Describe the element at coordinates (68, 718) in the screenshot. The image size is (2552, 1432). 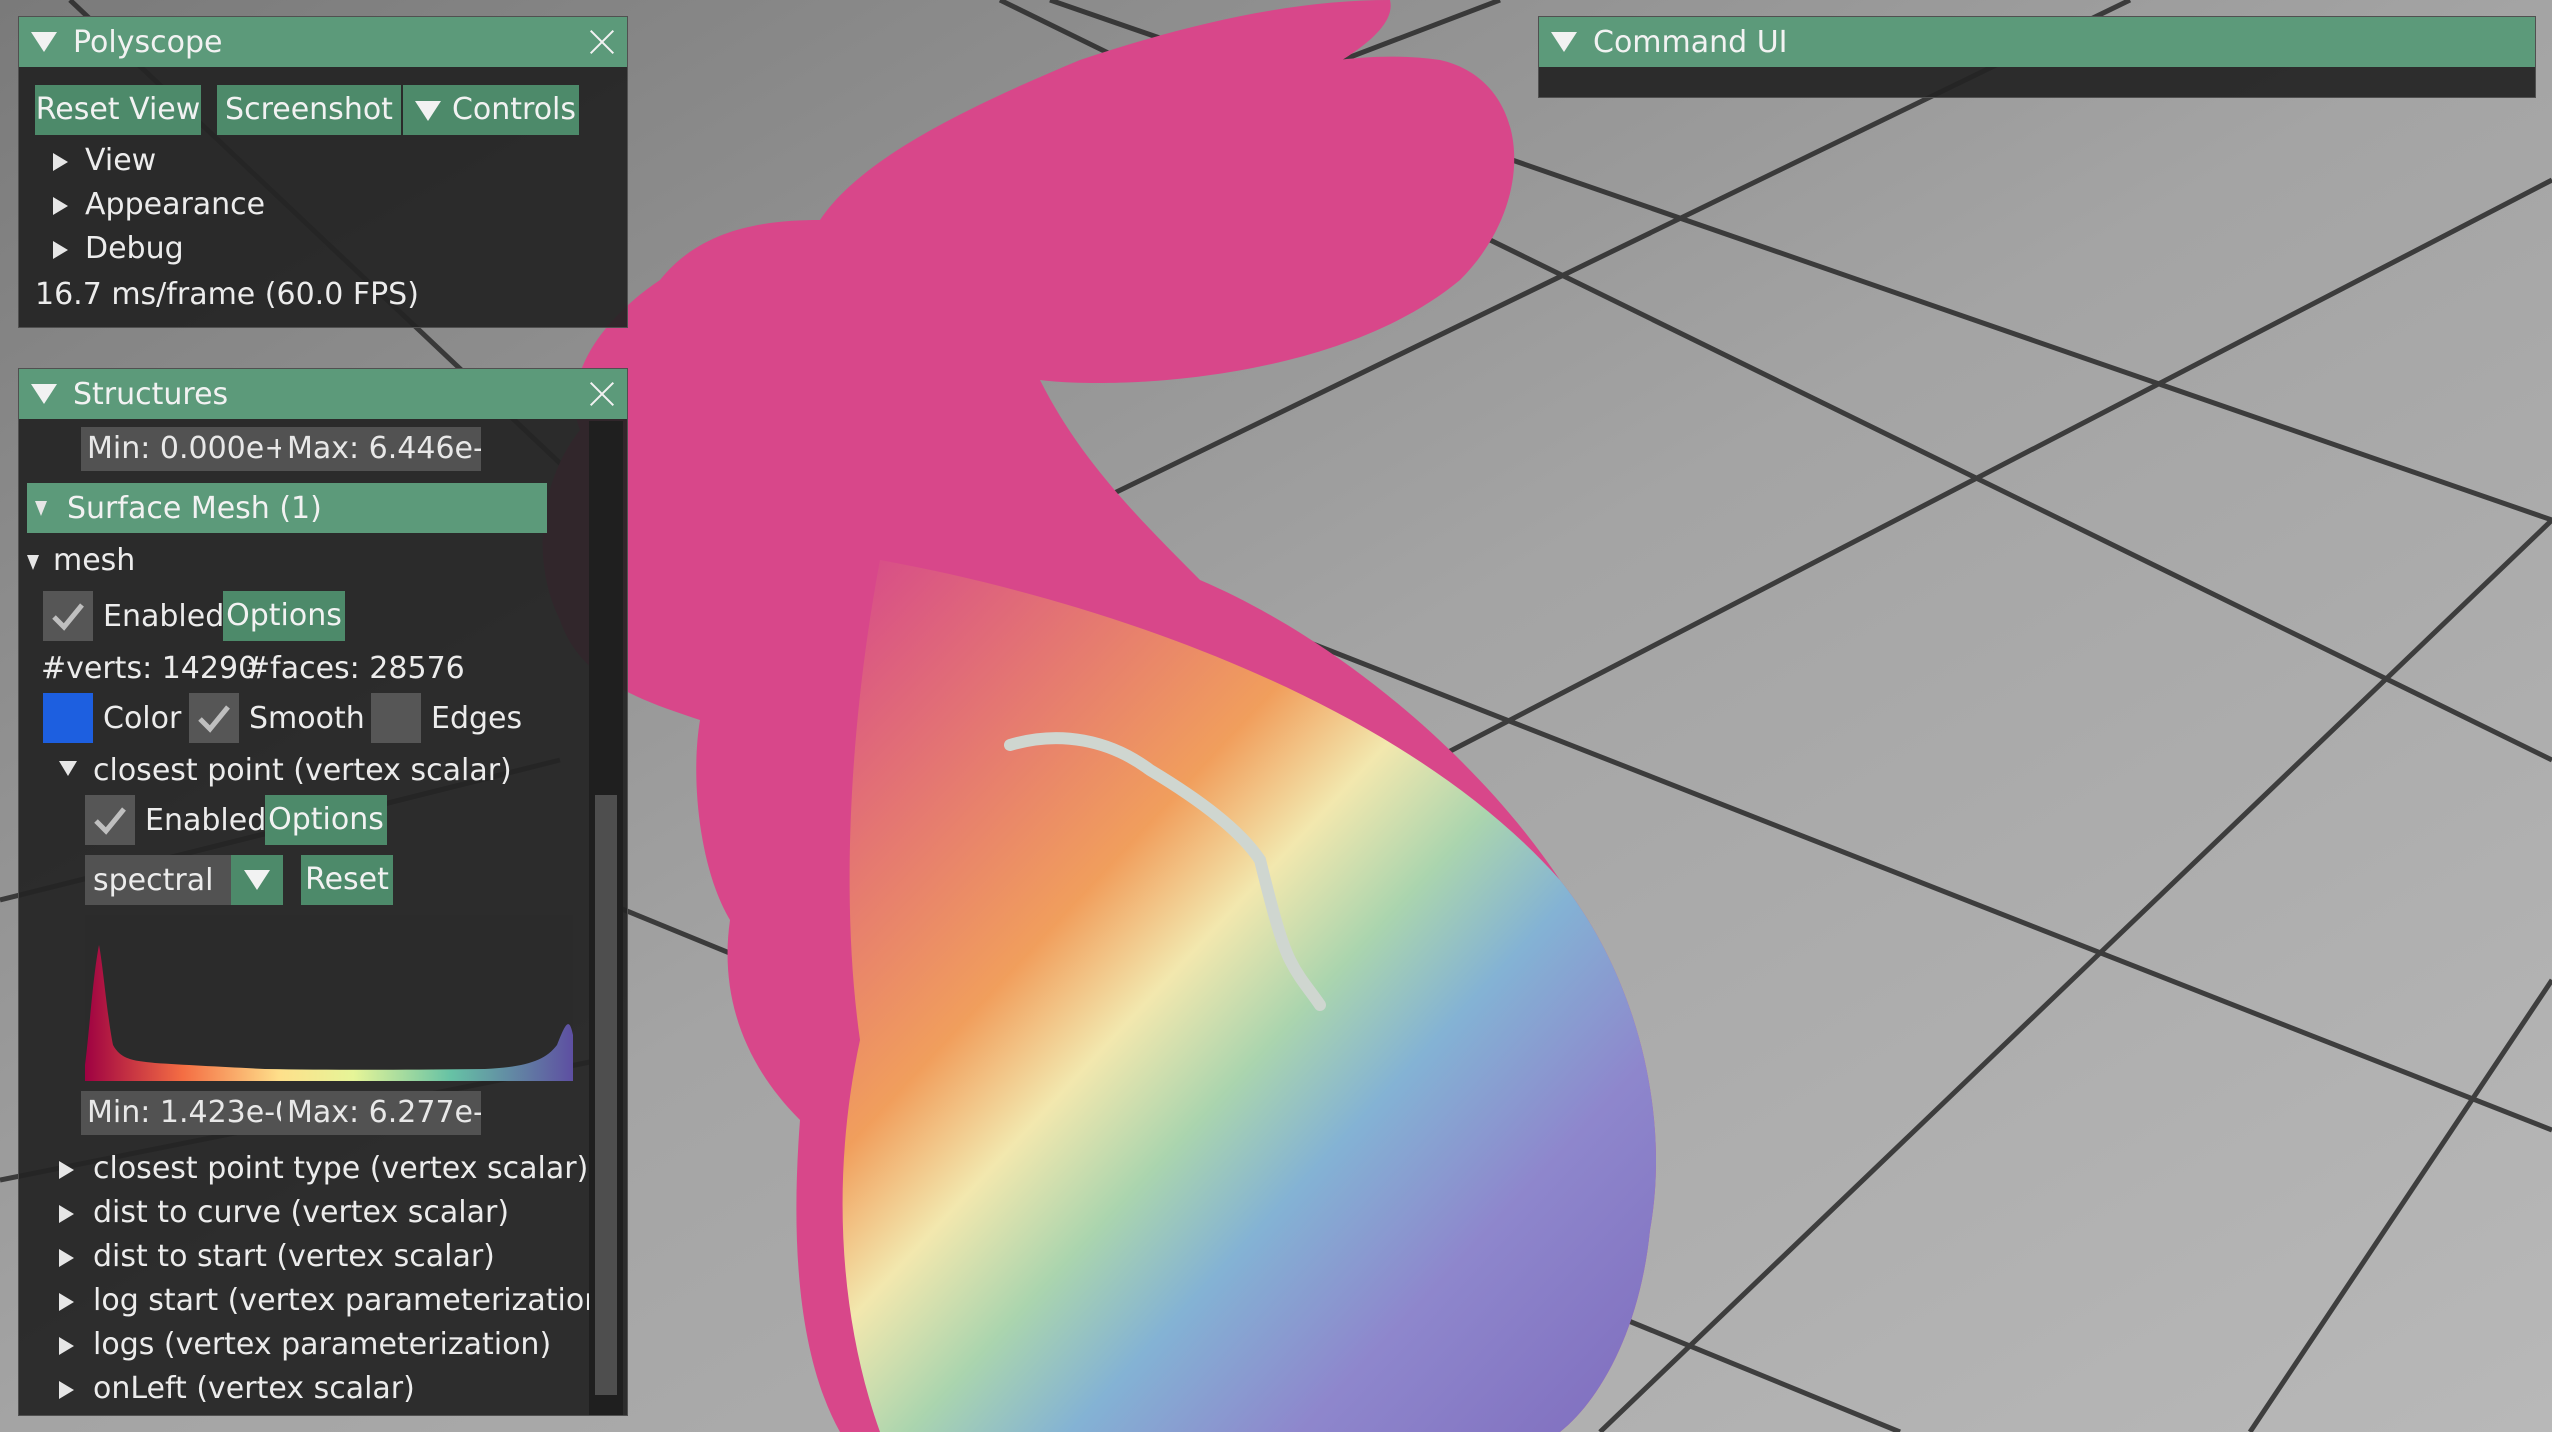
I see `mesh-color-swatch` at that location.